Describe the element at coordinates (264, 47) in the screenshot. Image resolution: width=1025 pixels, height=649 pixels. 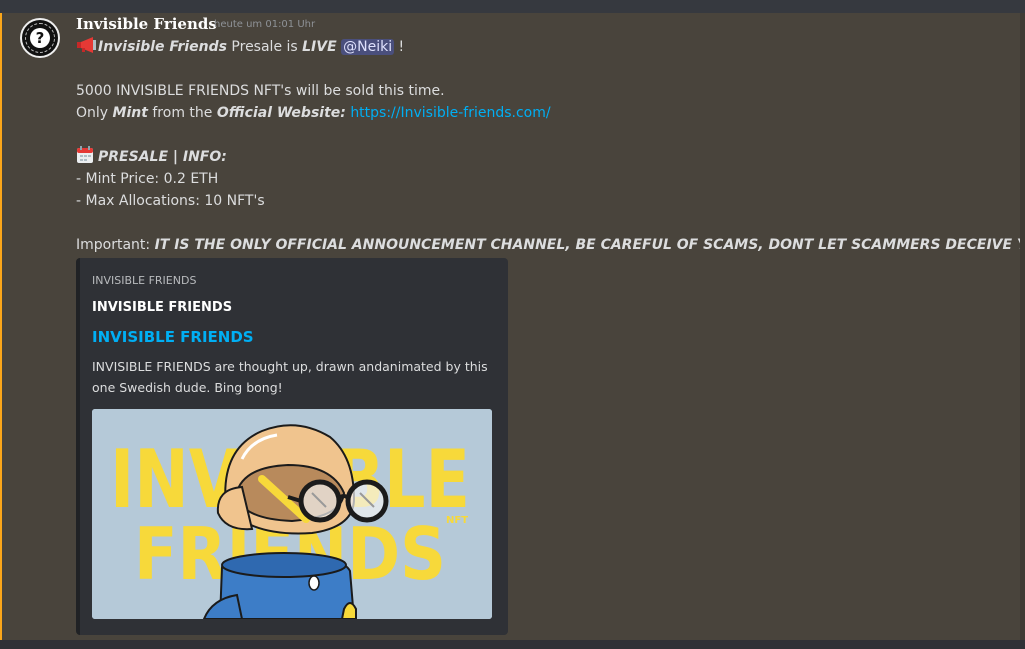
I see `presale-text: Presale is` at that location.